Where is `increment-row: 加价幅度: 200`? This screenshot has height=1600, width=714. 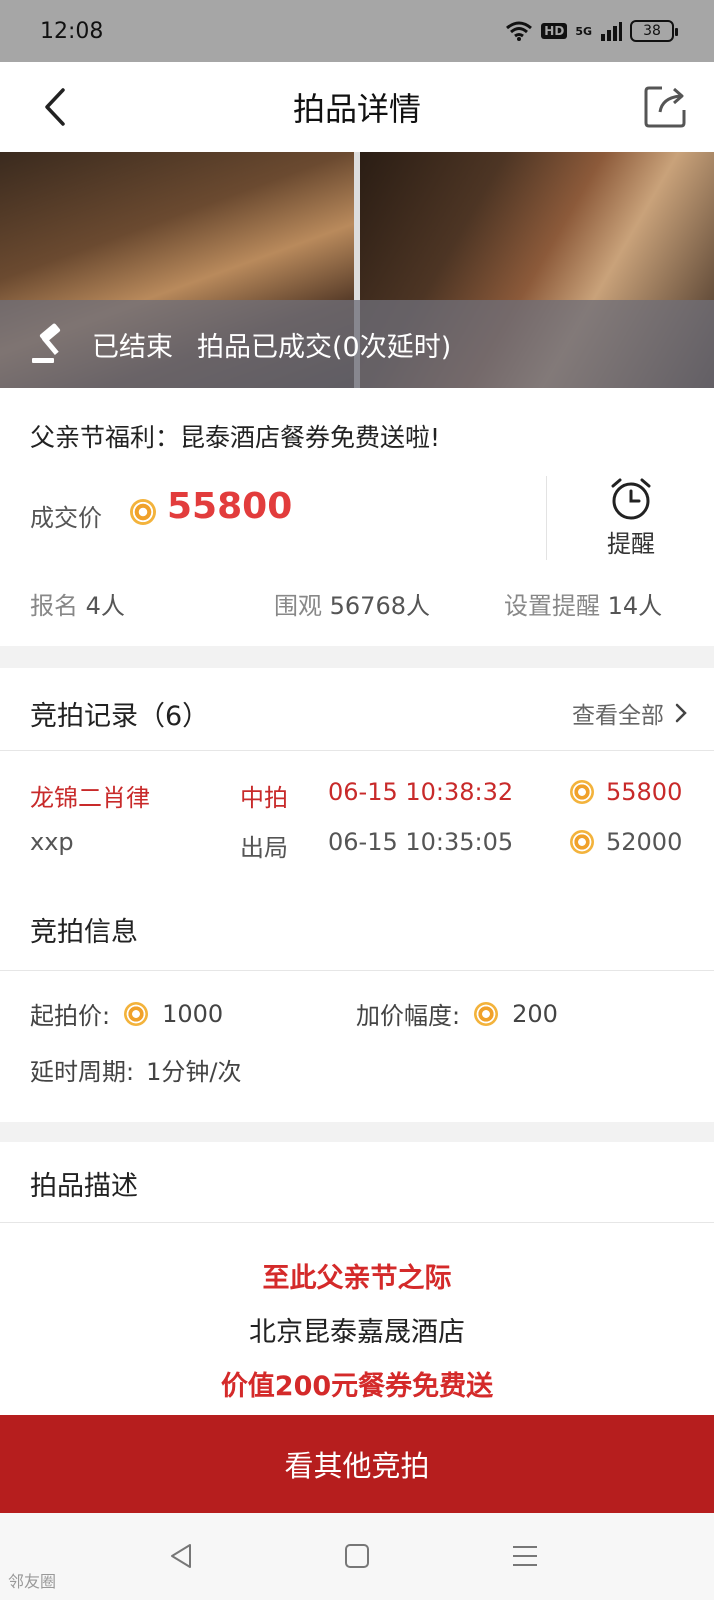
increment-row: 加价幅度: 200 is located at coordinates (457, 1013).